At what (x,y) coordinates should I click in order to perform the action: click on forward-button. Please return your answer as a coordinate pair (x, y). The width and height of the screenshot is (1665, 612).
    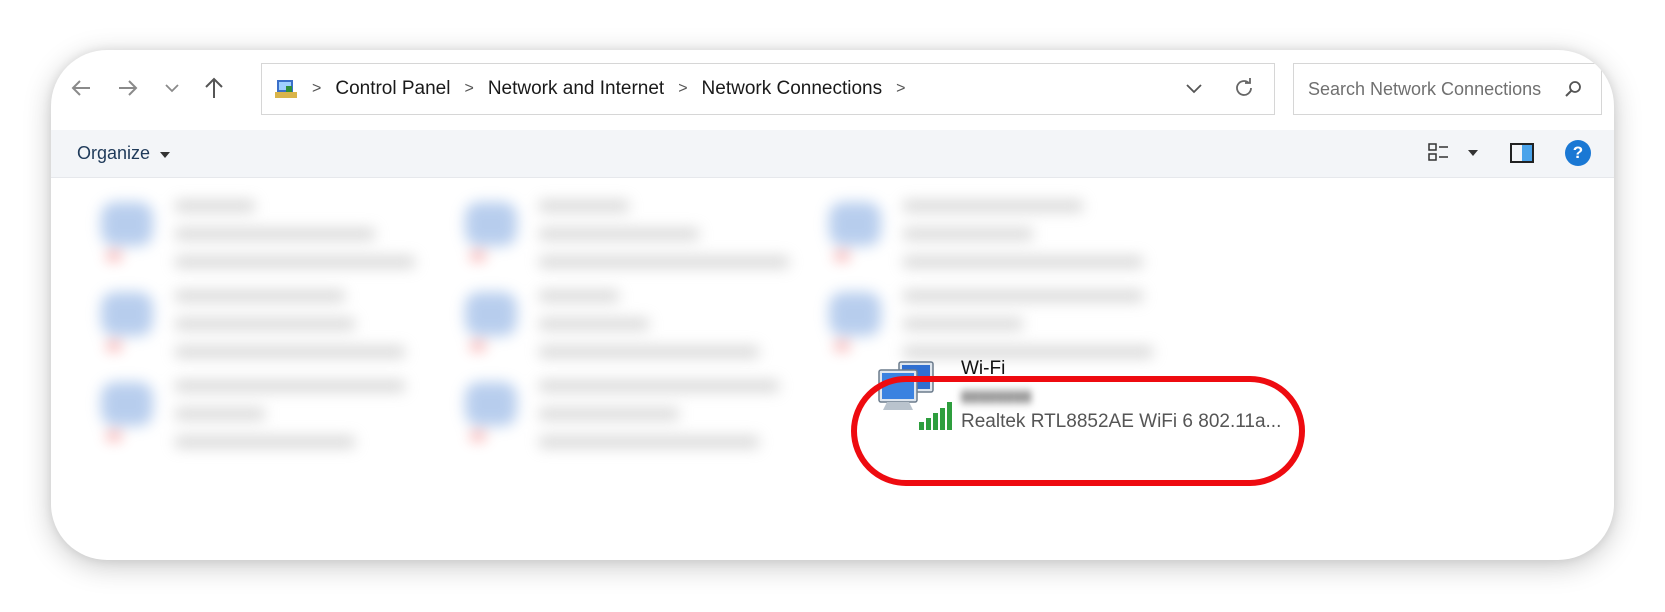
    Looking at the image, I should click on (128, 88).